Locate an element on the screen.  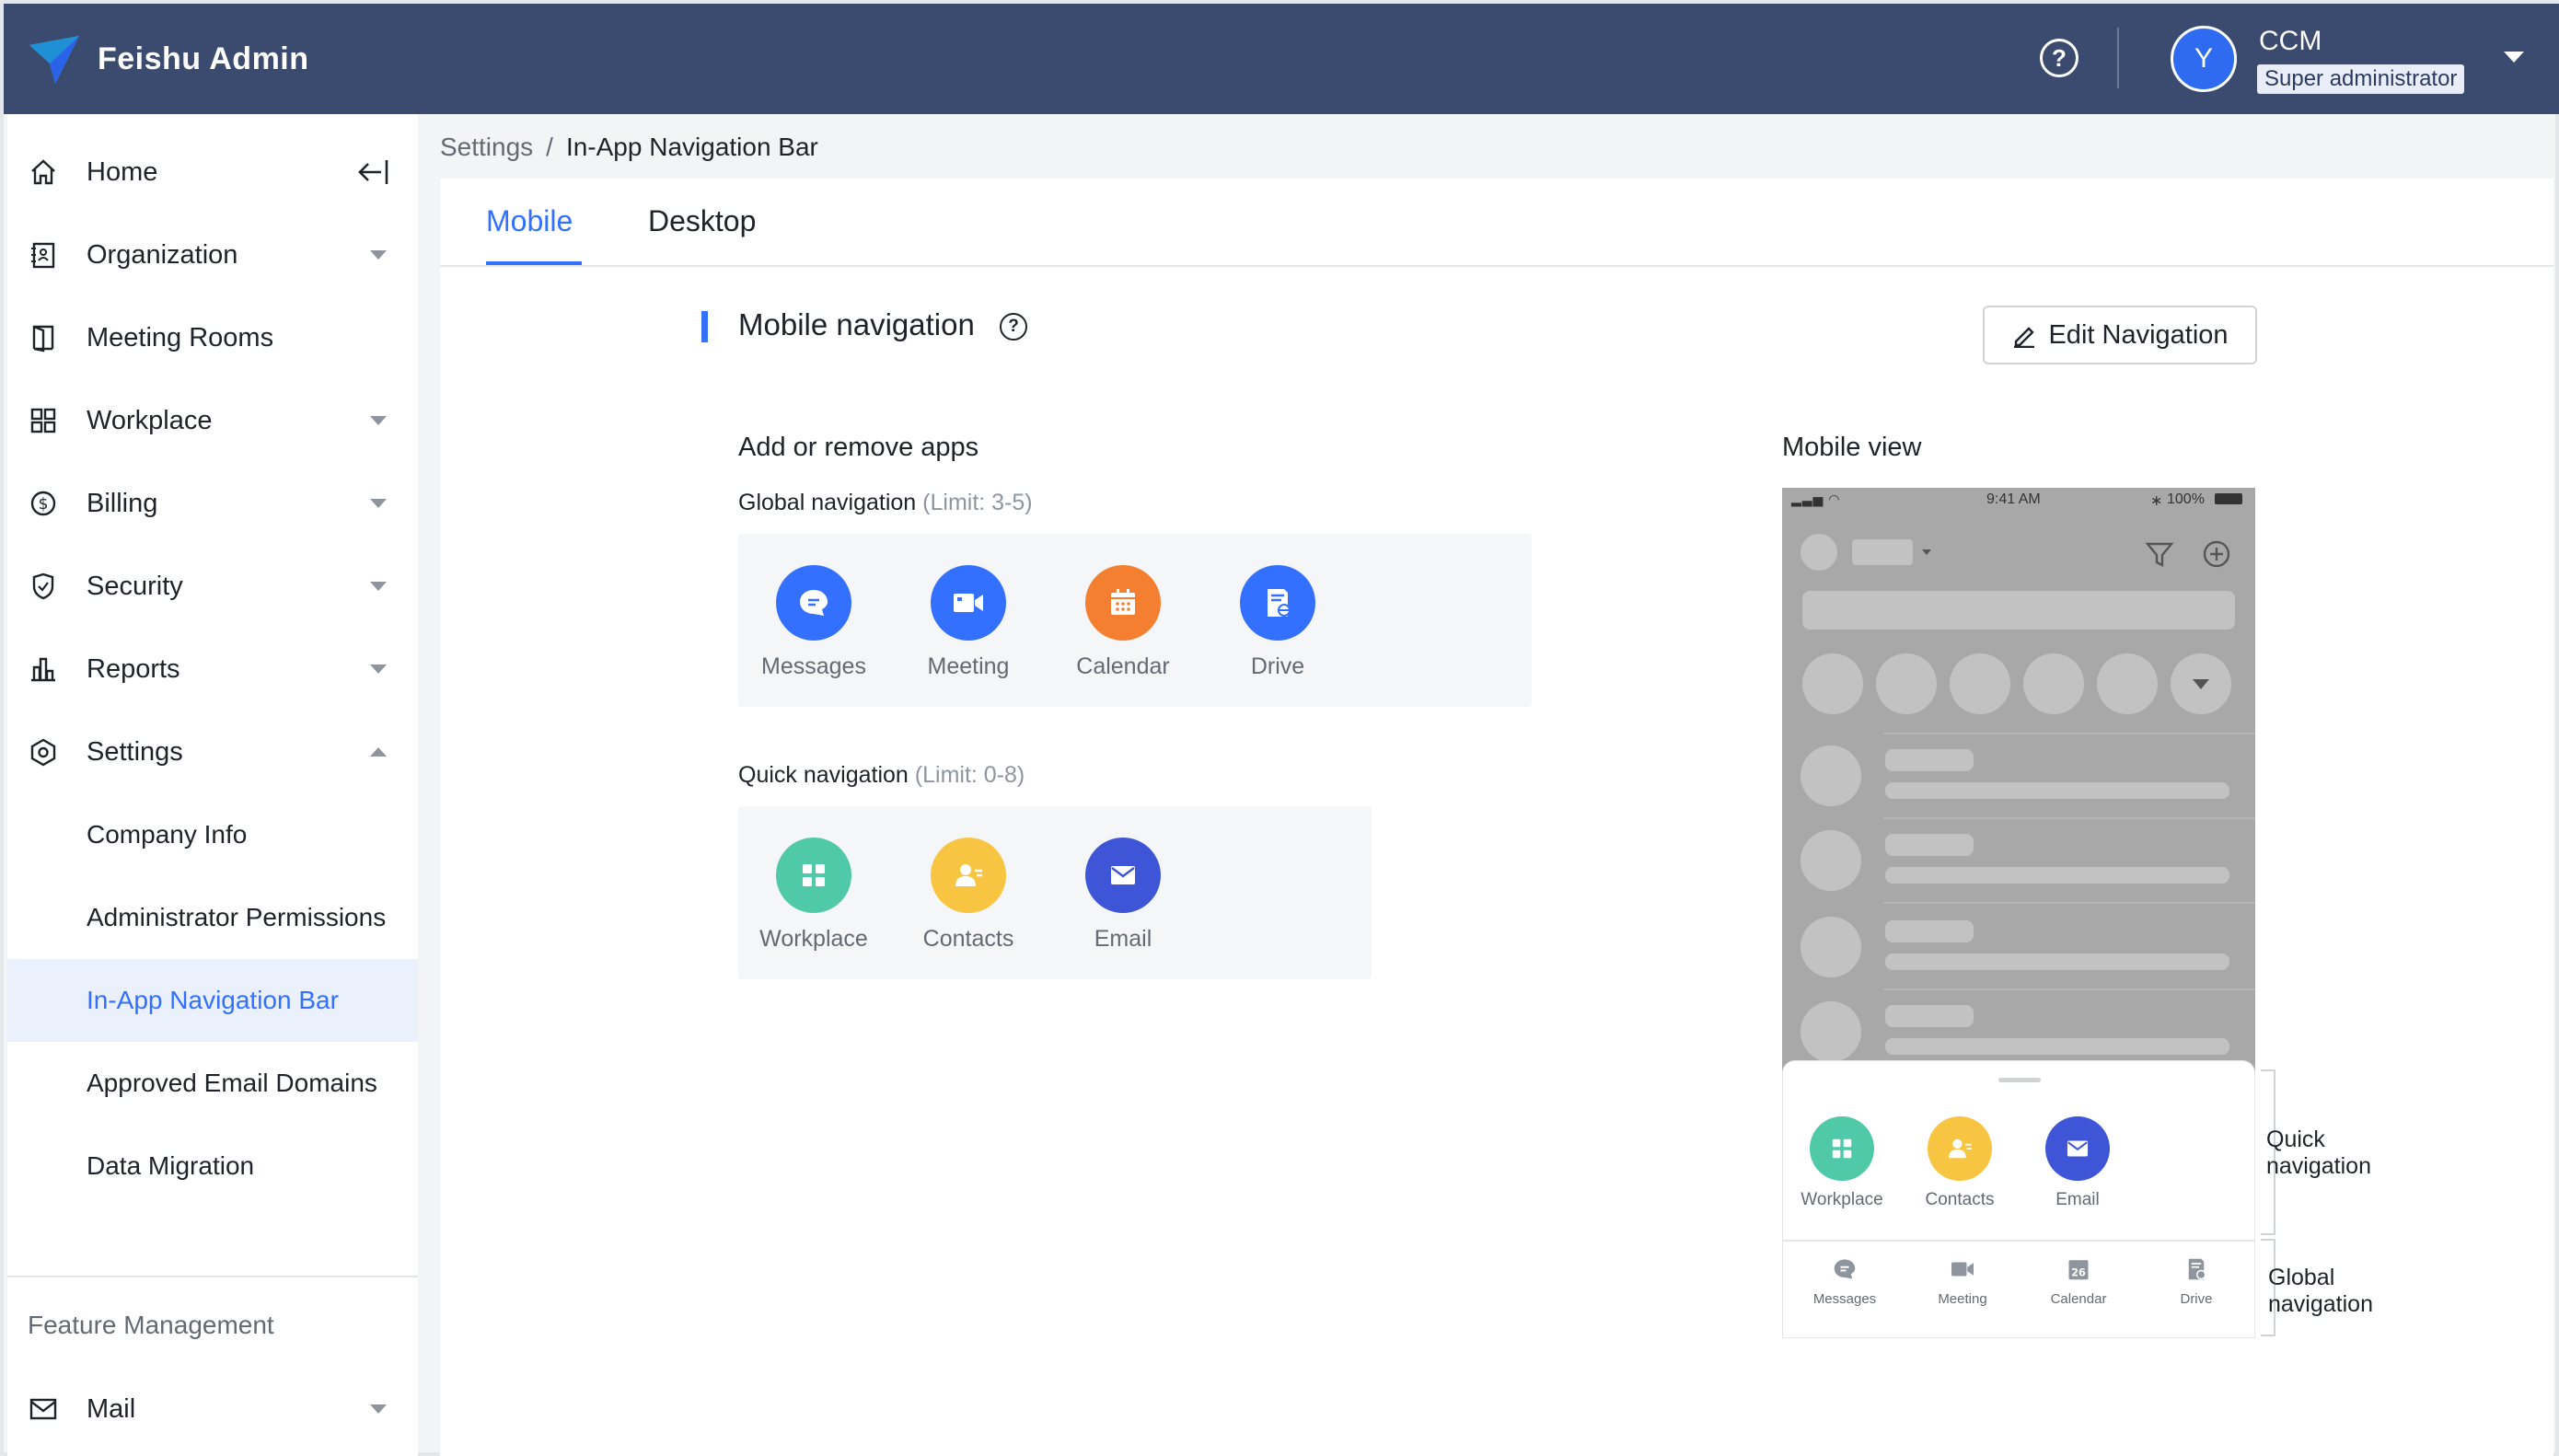
app-label: Meeting is located at coordinates (968, 666).